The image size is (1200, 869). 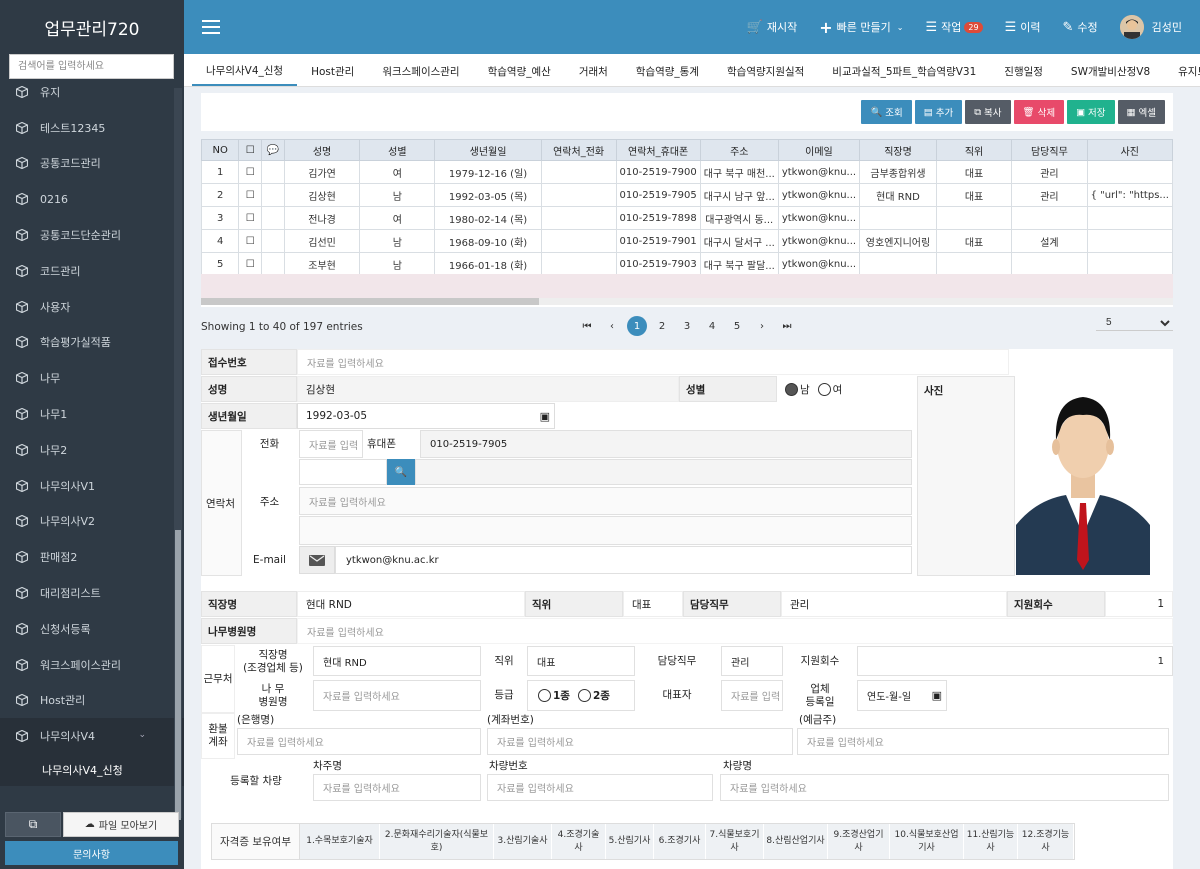 What do you see at coordinates (859, 841) in the screenshot?
I see `qualification-item: 9.조경산업기사` at bounding box center [859, 841].